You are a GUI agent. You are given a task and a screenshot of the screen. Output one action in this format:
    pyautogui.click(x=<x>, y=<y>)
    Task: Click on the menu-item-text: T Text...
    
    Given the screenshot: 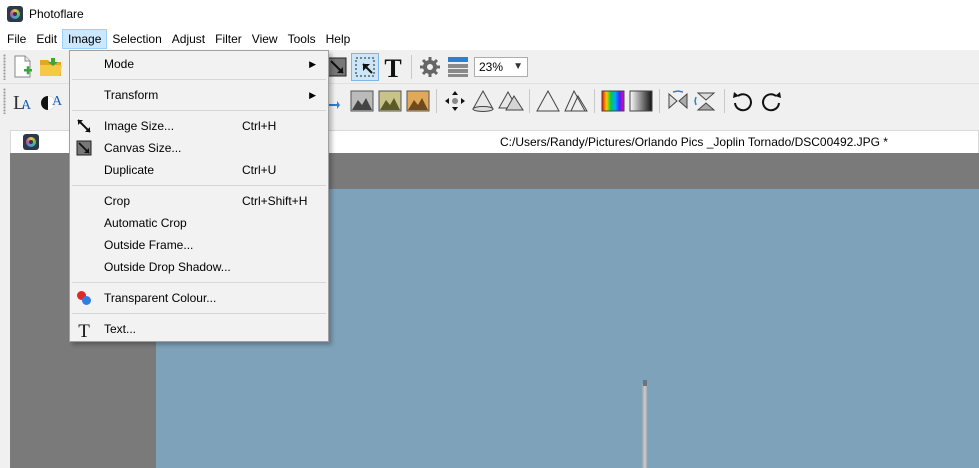 What is the action you would take?
    pyautogui.click(x=199, y=330)
    